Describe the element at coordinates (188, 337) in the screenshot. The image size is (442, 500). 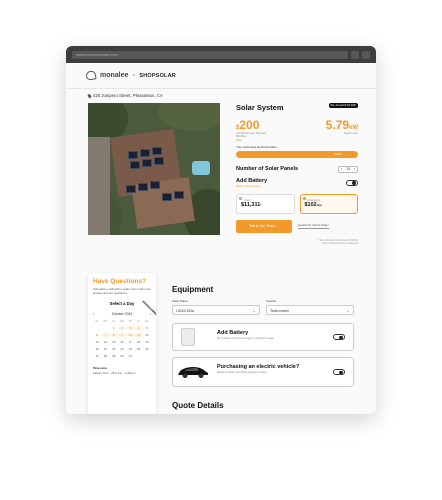
I see `battery-image` at that location.